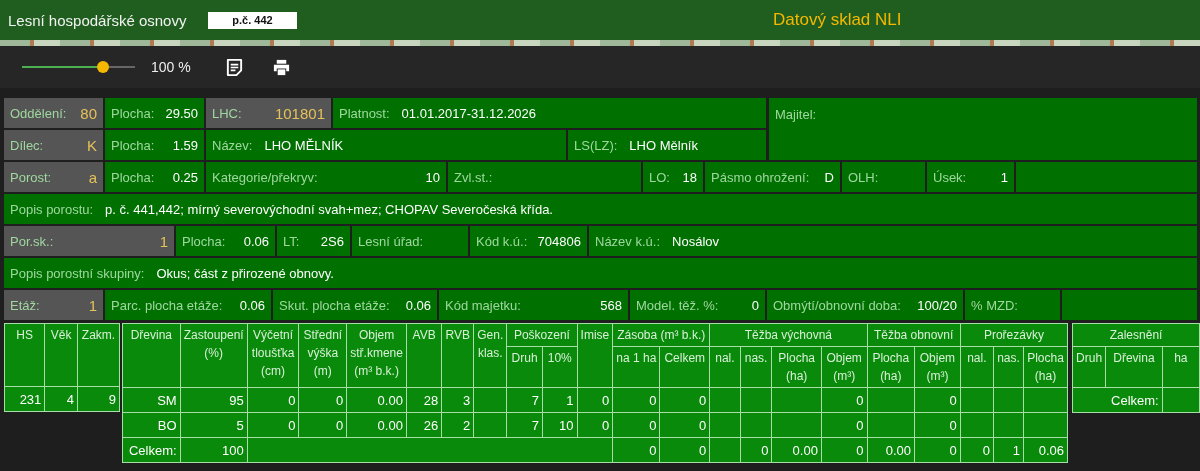  Describe the element at coordinates (937, 305) in the screenshot. I see `field-value: 100/20` at that location.